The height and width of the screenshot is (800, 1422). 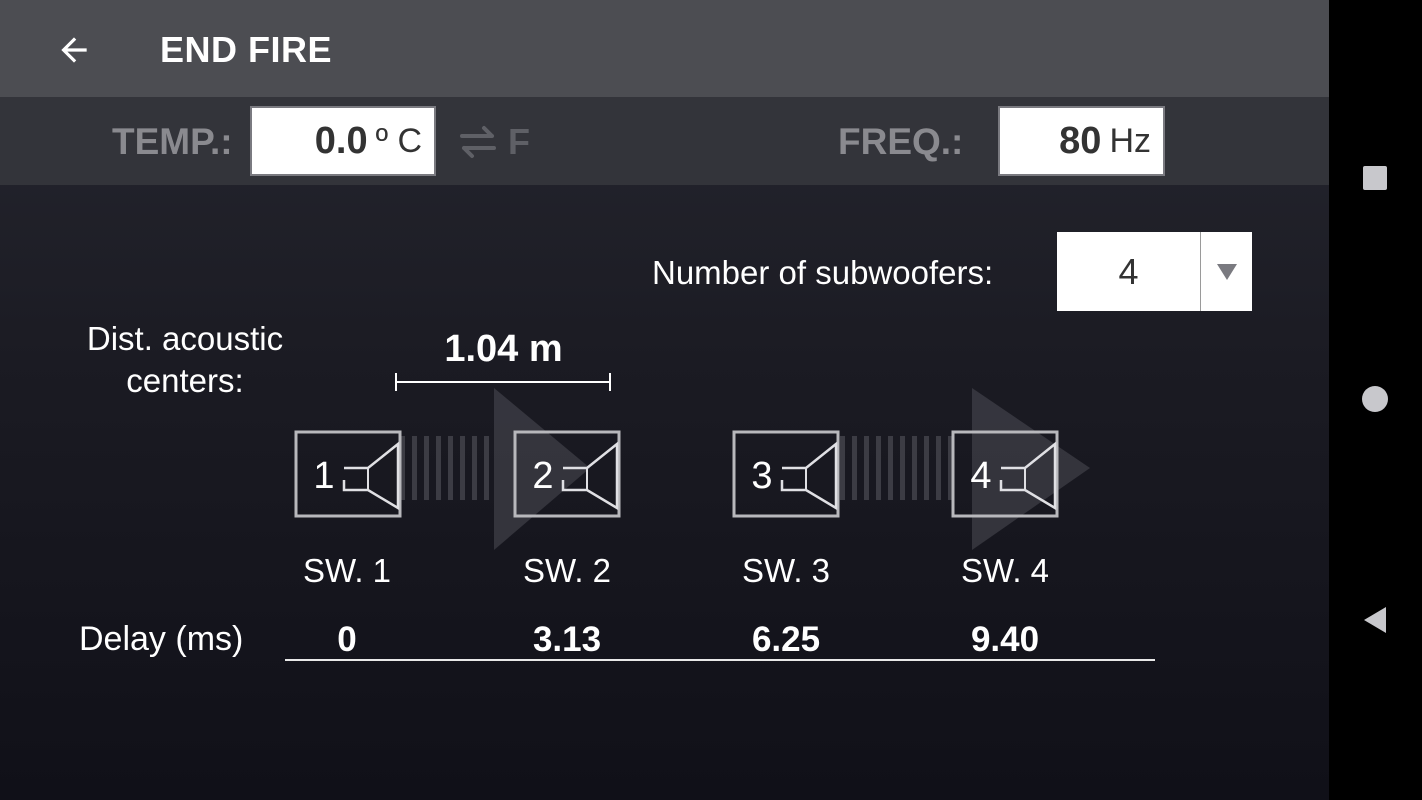 I want to click on home-button, so click(x=1375, y=399).